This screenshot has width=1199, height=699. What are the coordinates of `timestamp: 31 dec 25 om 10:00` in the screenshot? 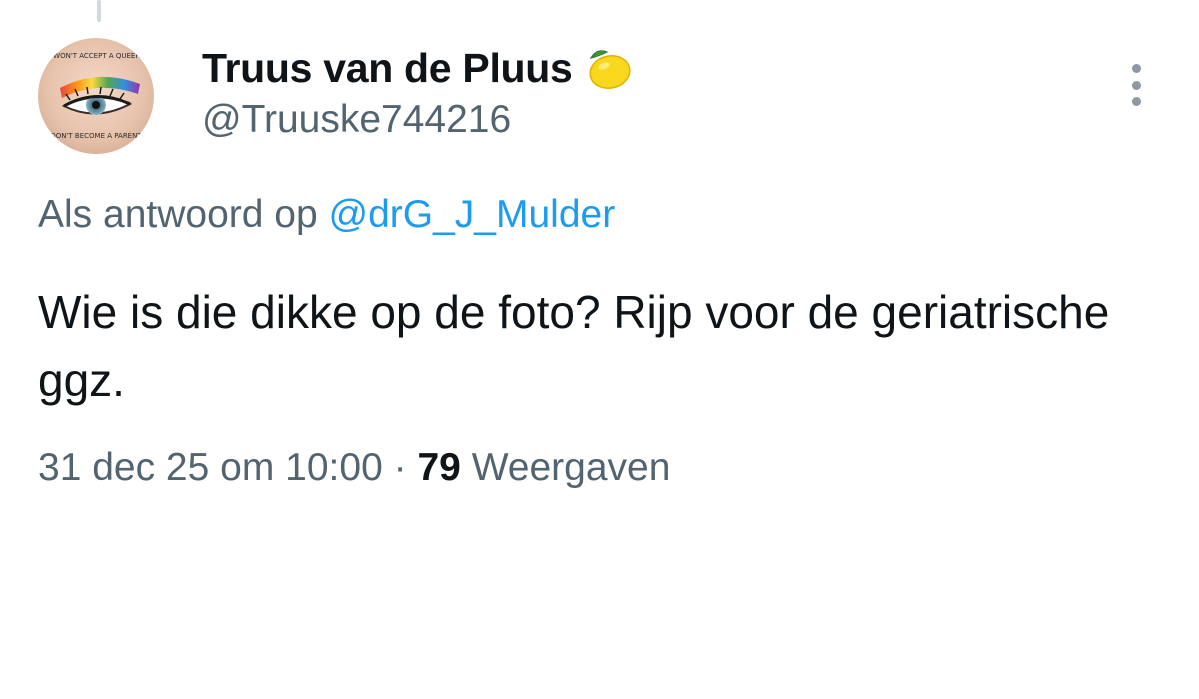 It's located at (210, 467).